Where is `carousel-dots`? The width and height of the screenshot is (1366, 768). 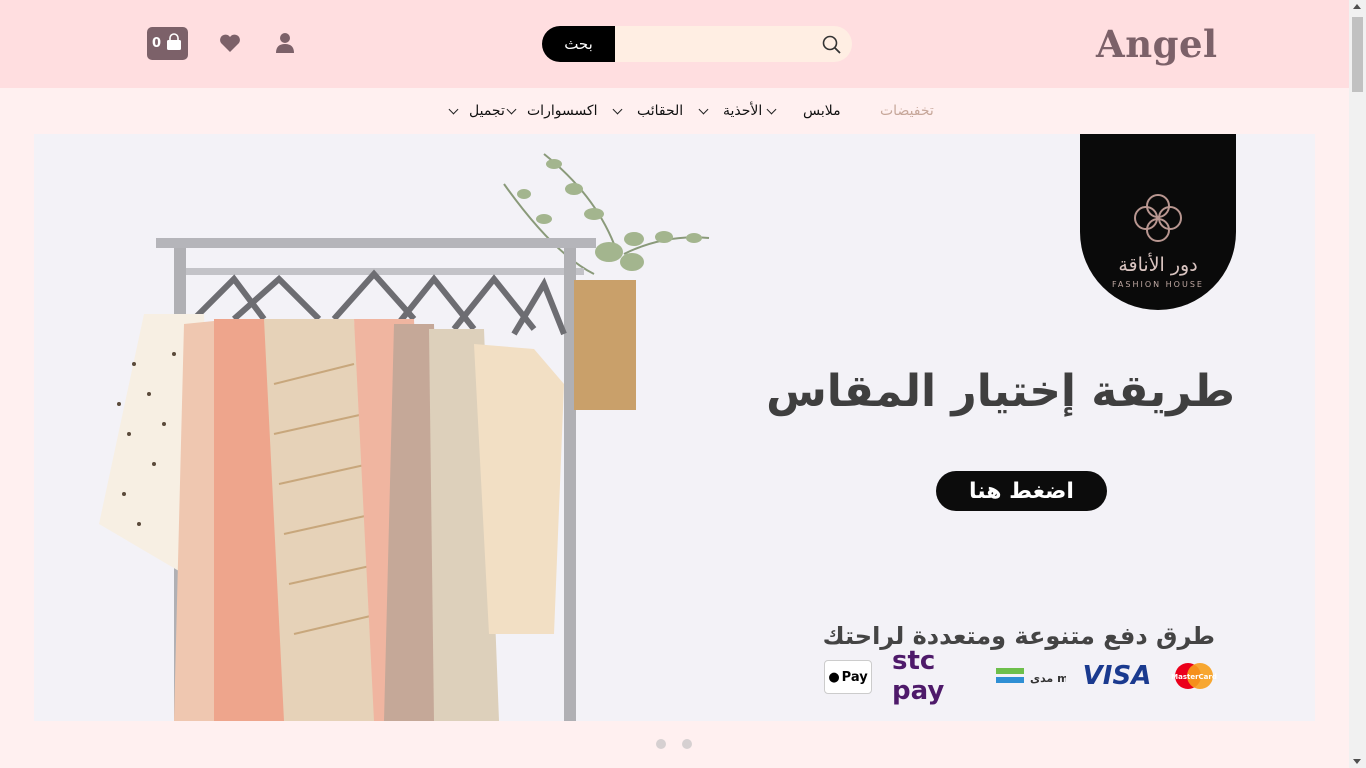
carousel-dots is located at coordinates (674, 744).